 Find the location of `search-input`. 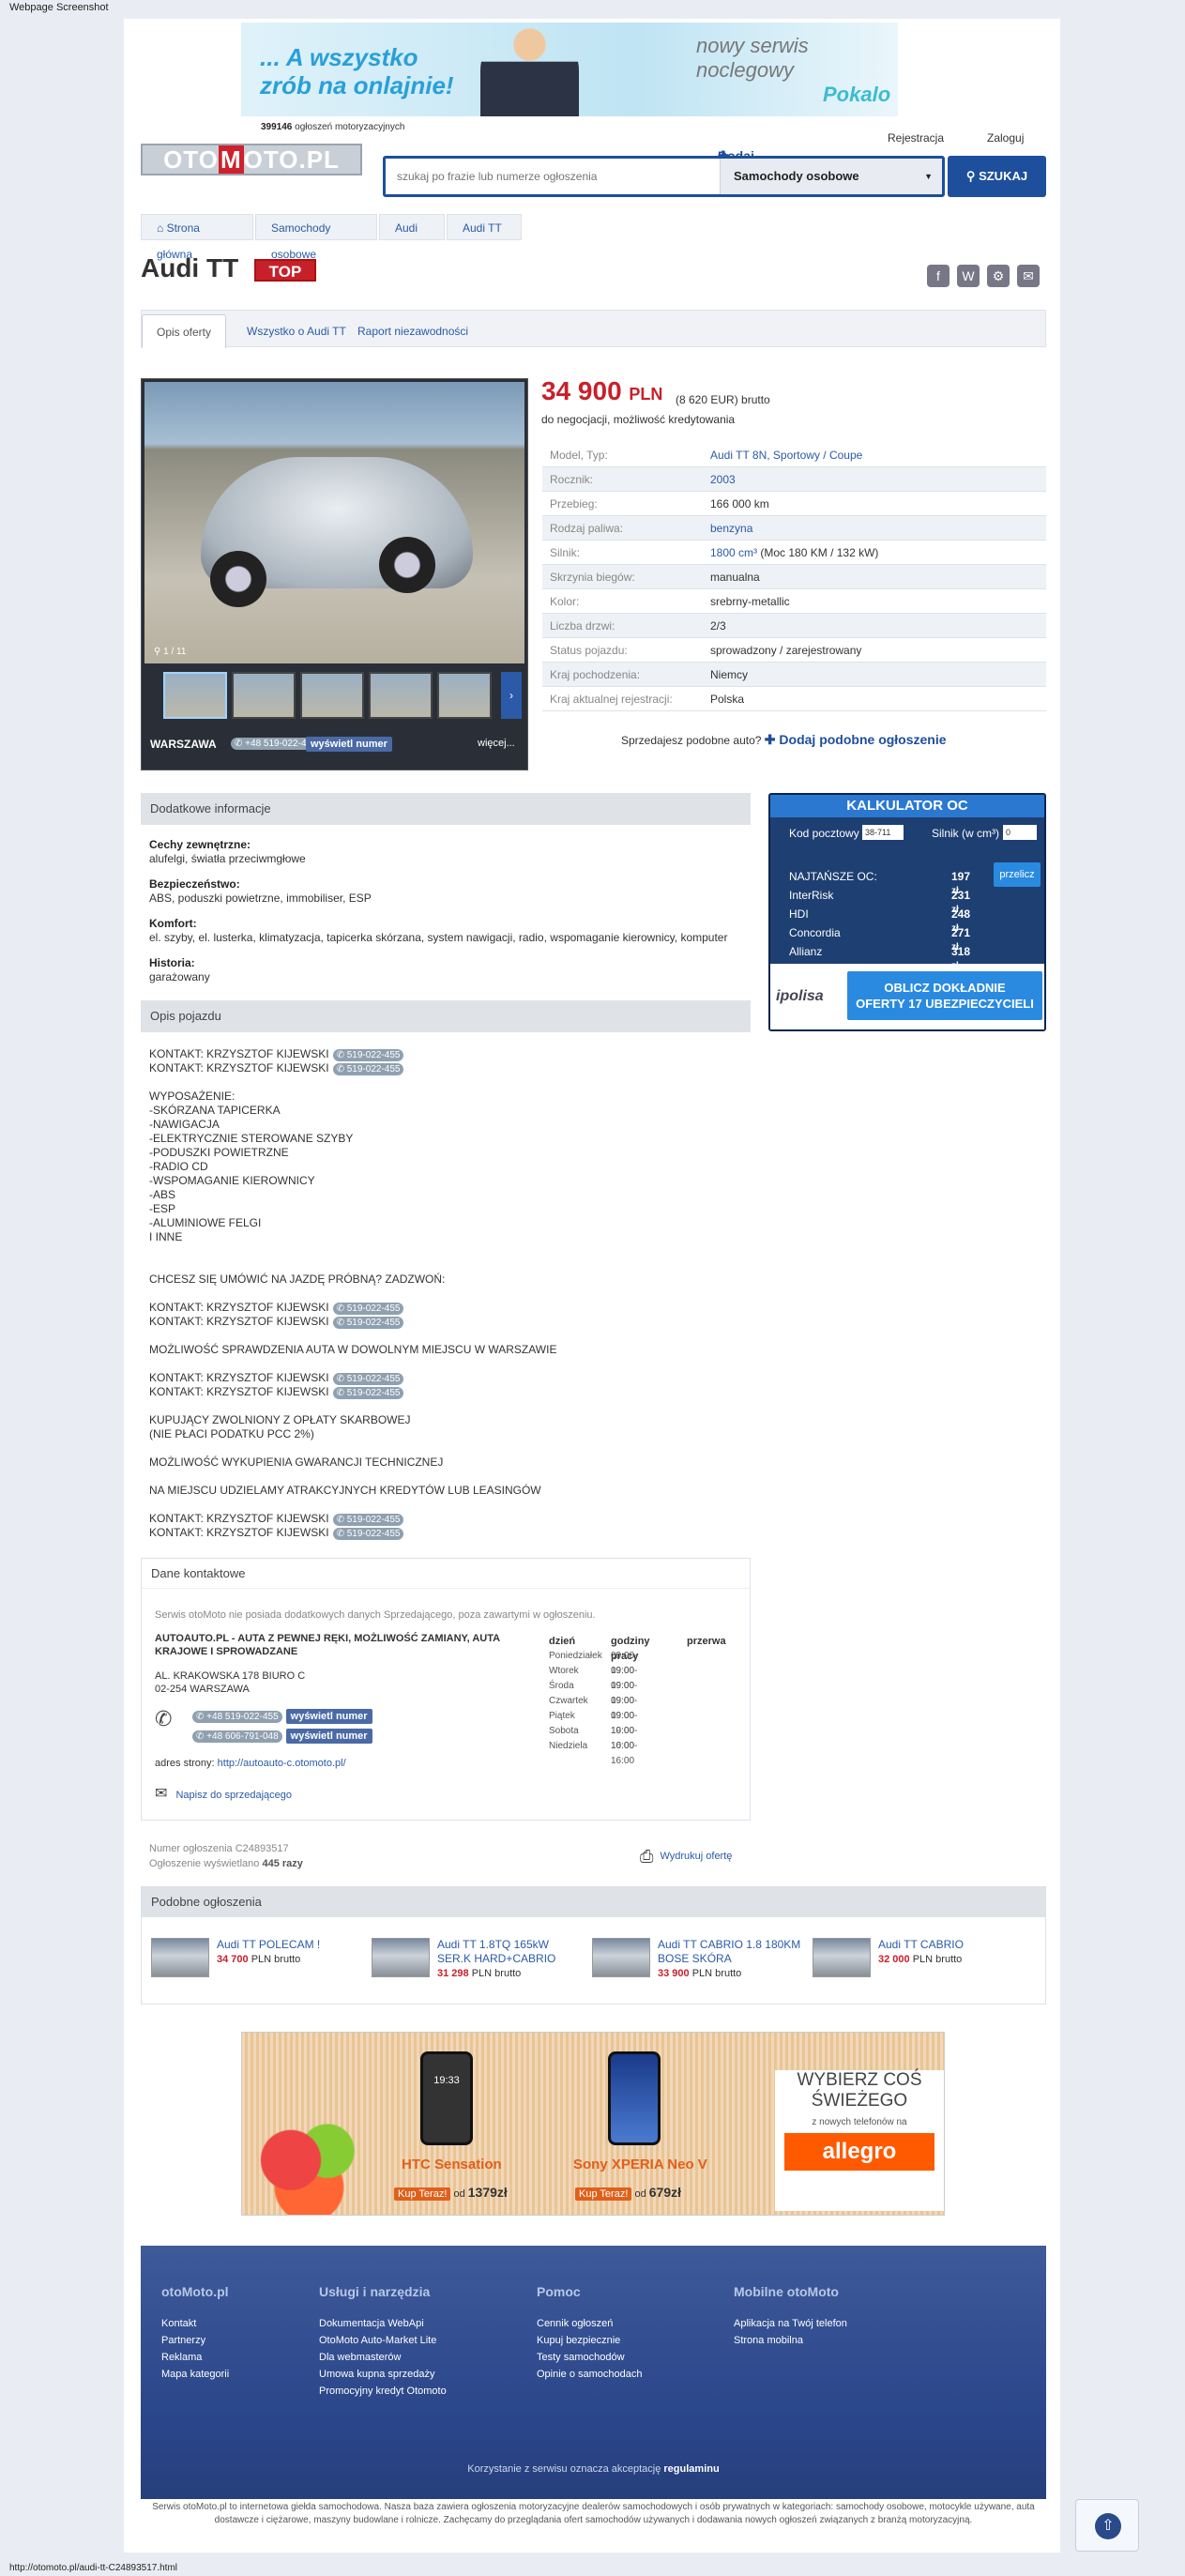

search-input is located at coordinates (552, 176).